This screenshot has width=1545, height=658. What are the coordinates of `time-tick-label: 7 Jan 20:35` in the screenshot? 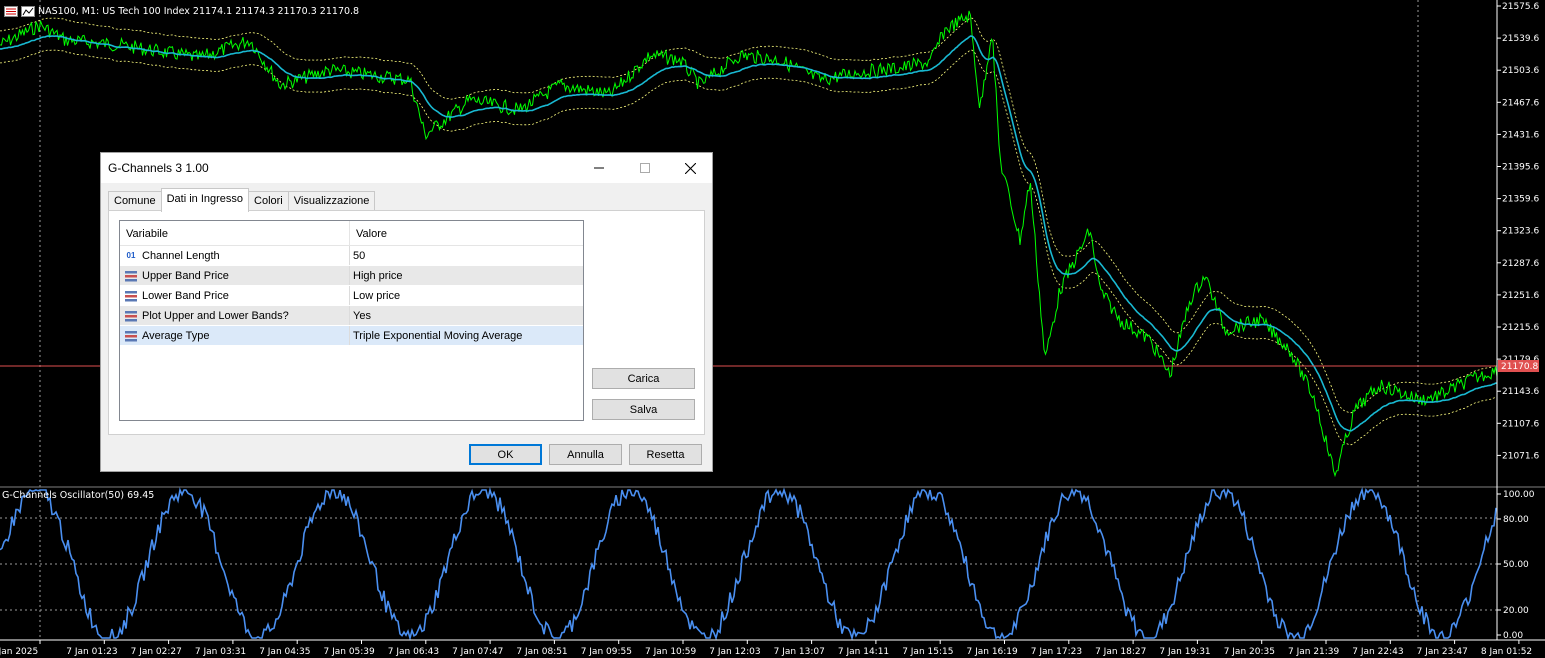 It's located at (1249, 652).